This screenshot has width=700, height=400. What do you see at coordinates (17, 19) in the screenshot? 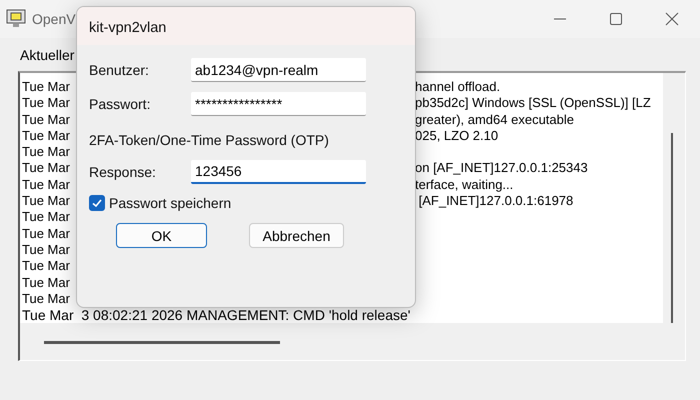
I see `app-icon` at bounding box center [17, 19].